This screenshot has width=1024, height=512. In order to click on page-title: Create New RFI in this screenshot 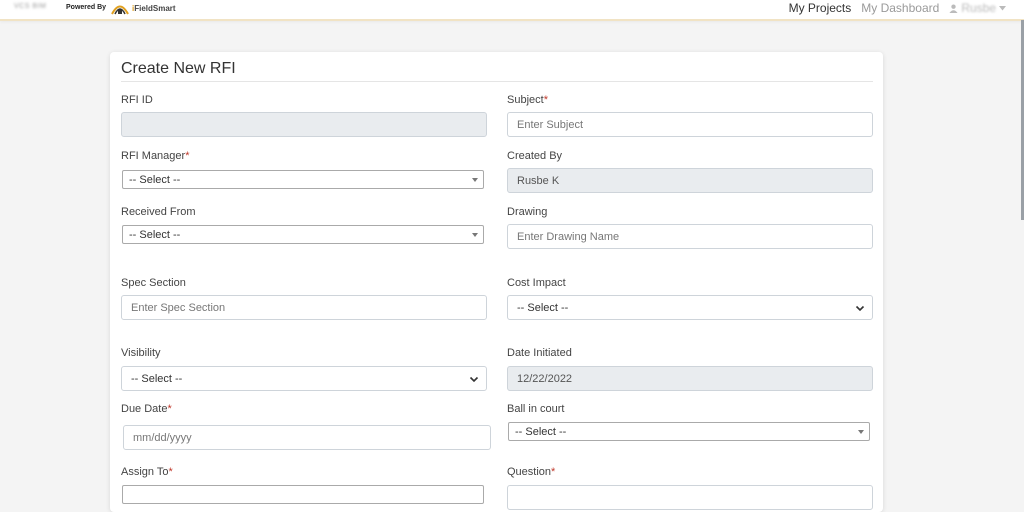, I will do `click(178, 68)`.